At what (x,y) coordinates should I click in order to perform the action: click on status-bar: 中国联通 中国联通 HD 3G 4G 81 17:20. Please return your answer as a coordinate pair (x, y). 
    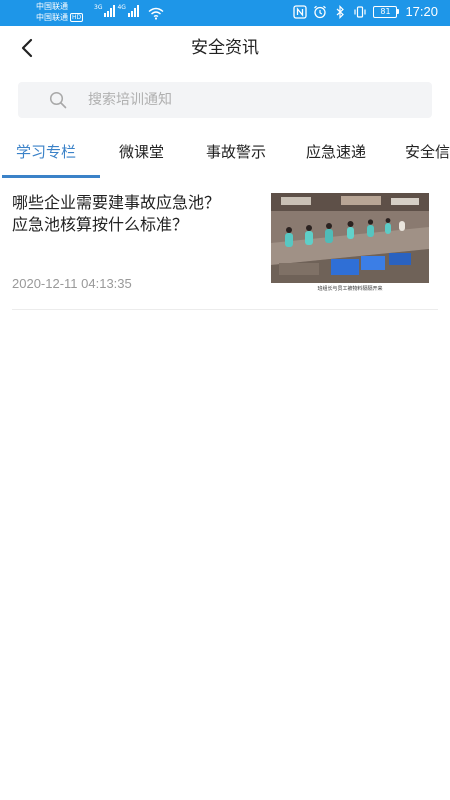
    Looking at the image, I should click on (225, 13).